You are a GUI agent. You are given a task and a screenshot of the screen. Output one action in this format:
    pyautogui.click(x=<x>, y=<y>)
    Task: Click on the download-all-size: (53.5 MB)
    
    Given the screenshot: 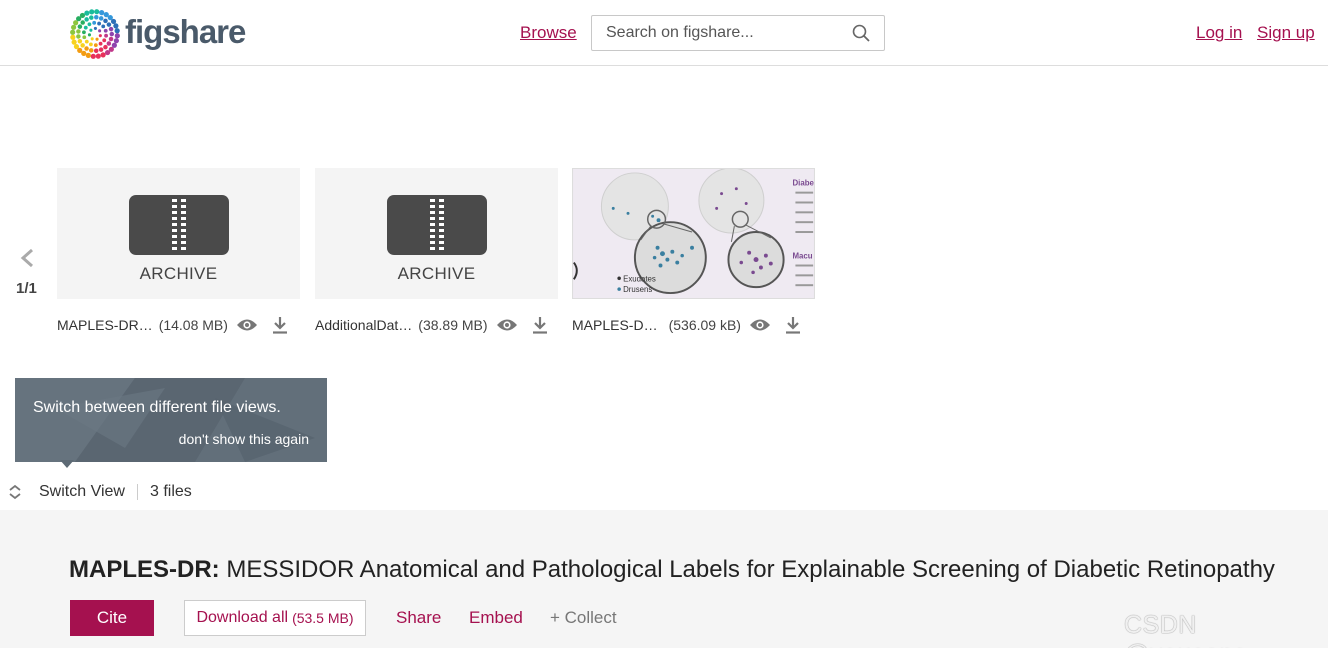 What is the action you would take?
    pyautogui.click(x=323, y=618)
    